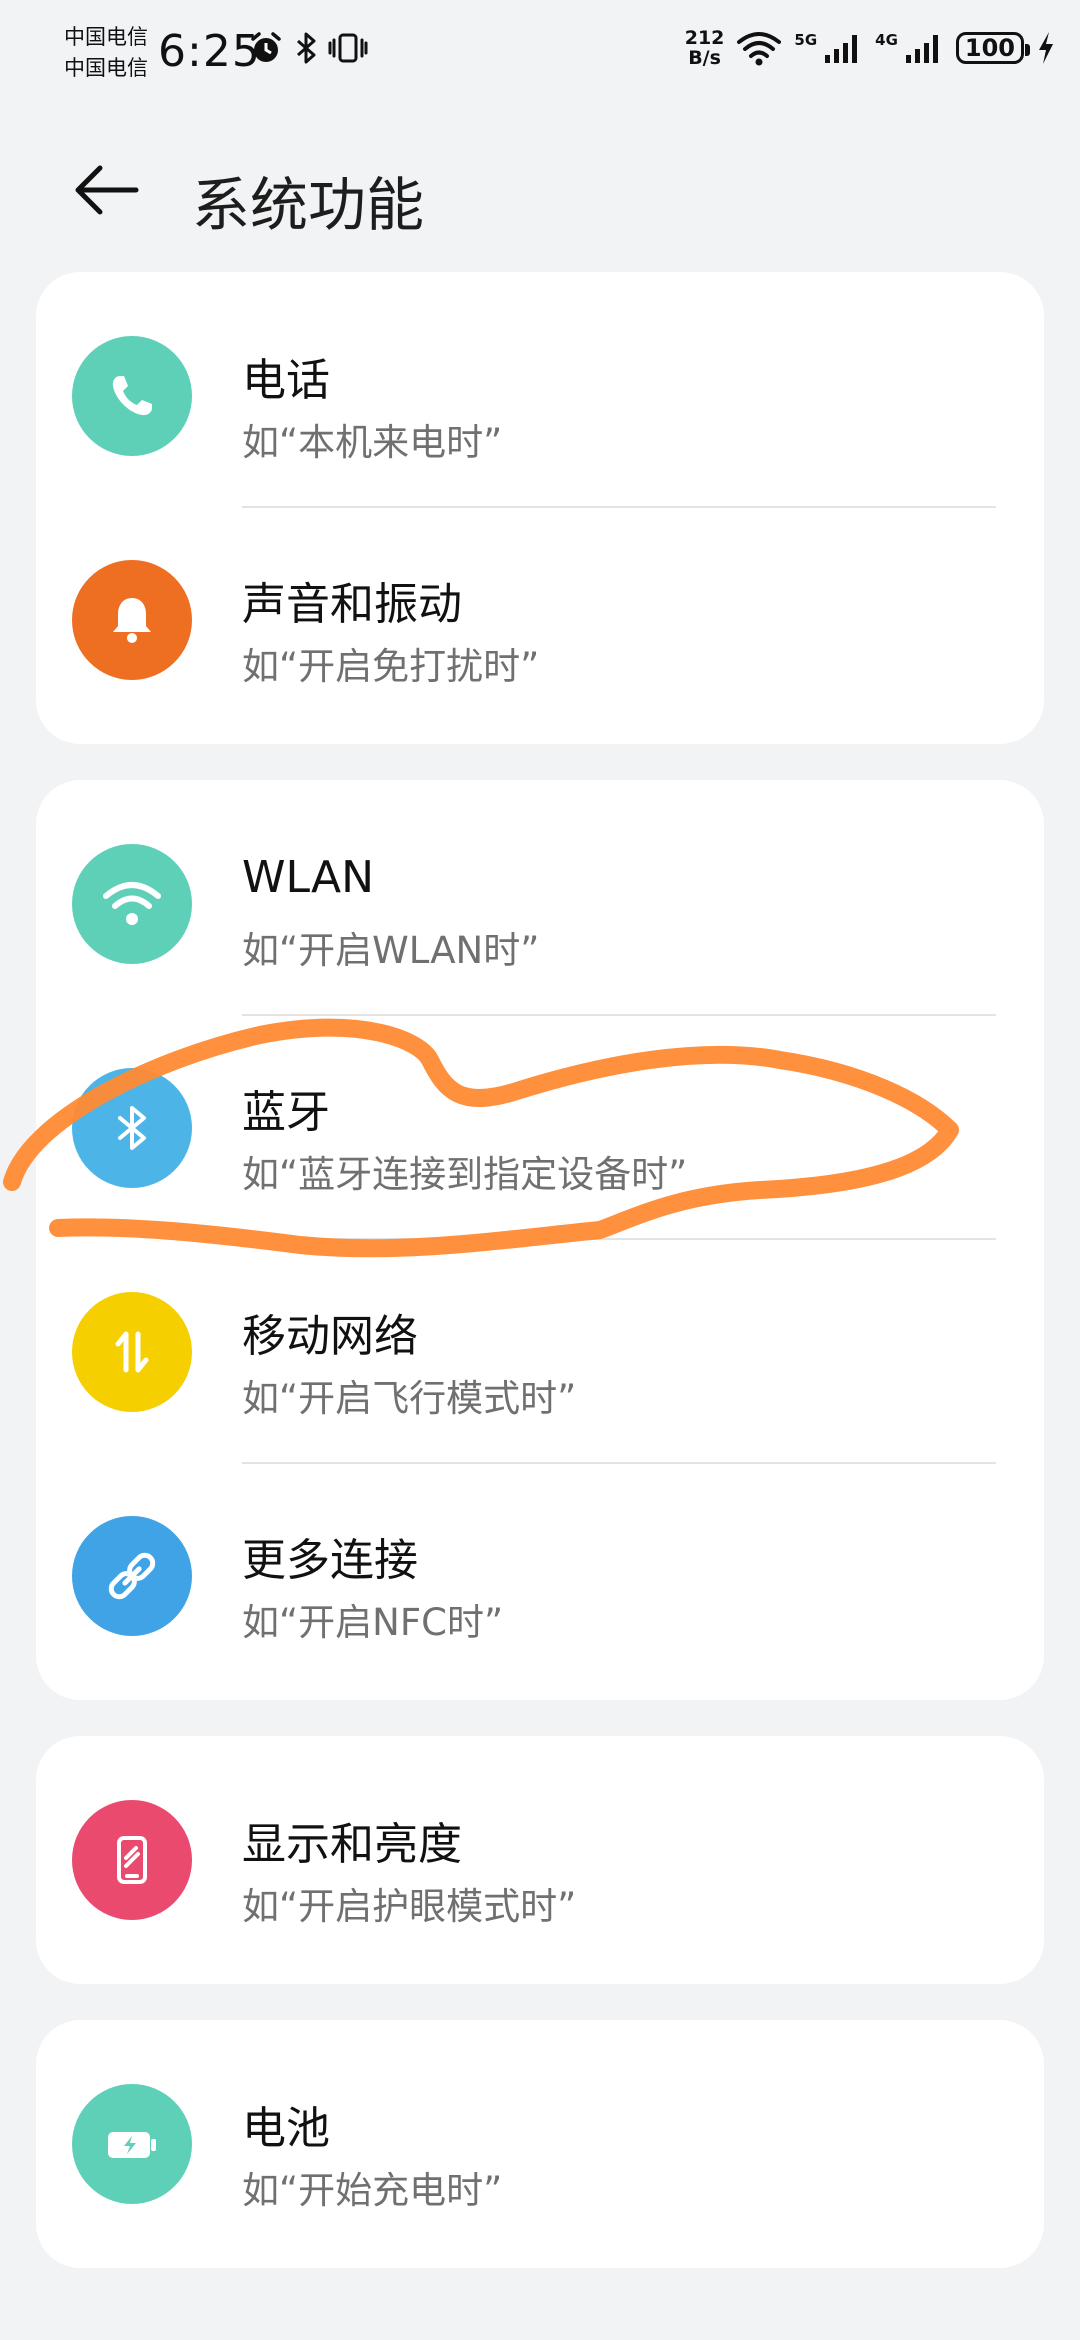 Image resolution: width=1080 pixels, height=2340 pixels. I want to click on page-title: 系统功能, so click(308, 205).